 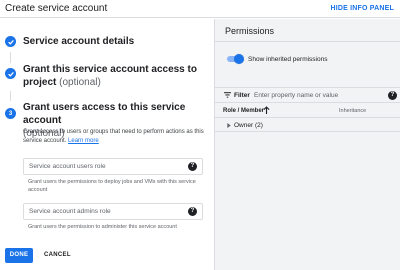 What do you see at coordinates (10, 73) in the screenshot?
I see `step-2-complete-icon` at bounding box center [10, 73].